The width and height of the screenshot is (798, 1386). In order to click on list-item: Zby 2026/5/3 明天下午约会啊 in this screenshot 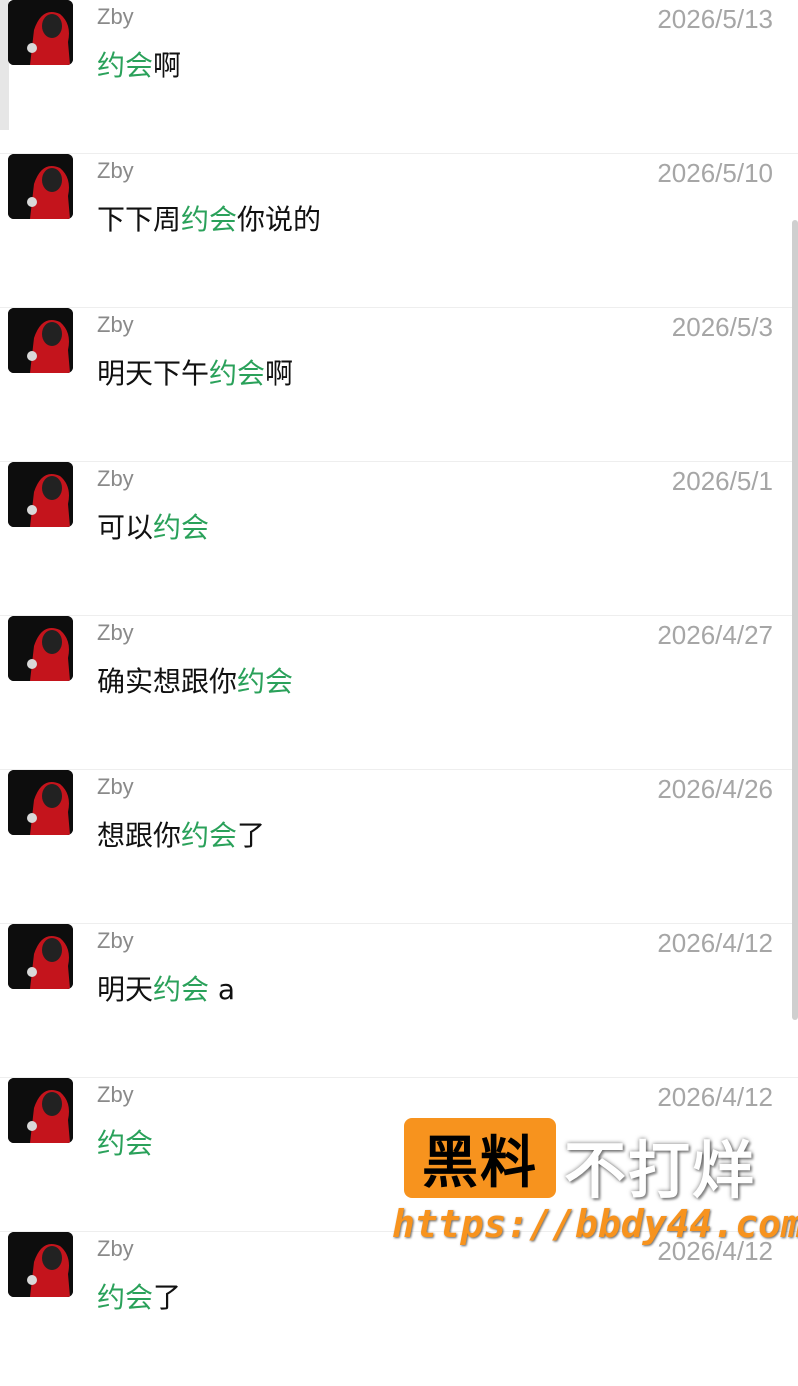, I will do `click(399, 385)`.